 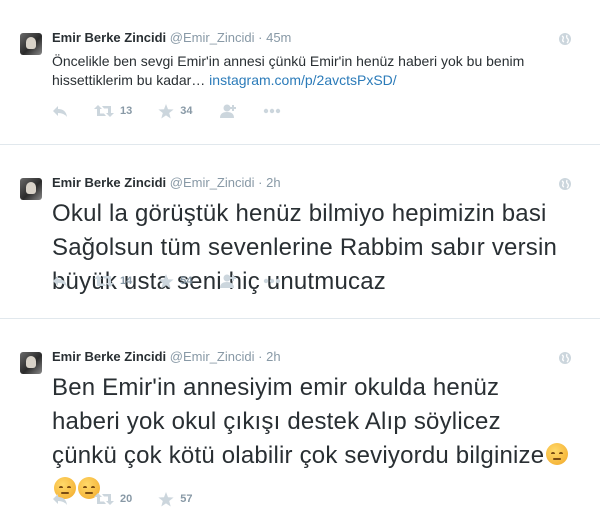 What do you see at coordinates (135, 499) in the screenshot?
I see `tweet-actions: 20 57` at bounding box center [135, 499].